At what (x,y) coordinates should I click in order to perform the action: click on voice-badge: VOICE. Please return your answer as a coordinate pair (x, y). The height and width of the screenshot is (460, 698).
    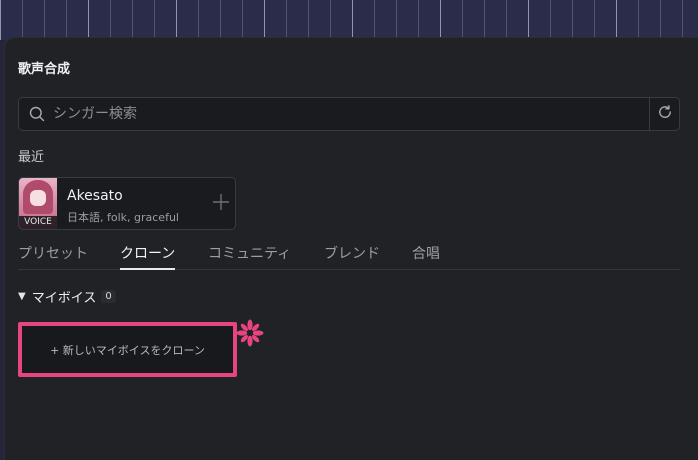
    Looking at the image, I should click on (38, 222).